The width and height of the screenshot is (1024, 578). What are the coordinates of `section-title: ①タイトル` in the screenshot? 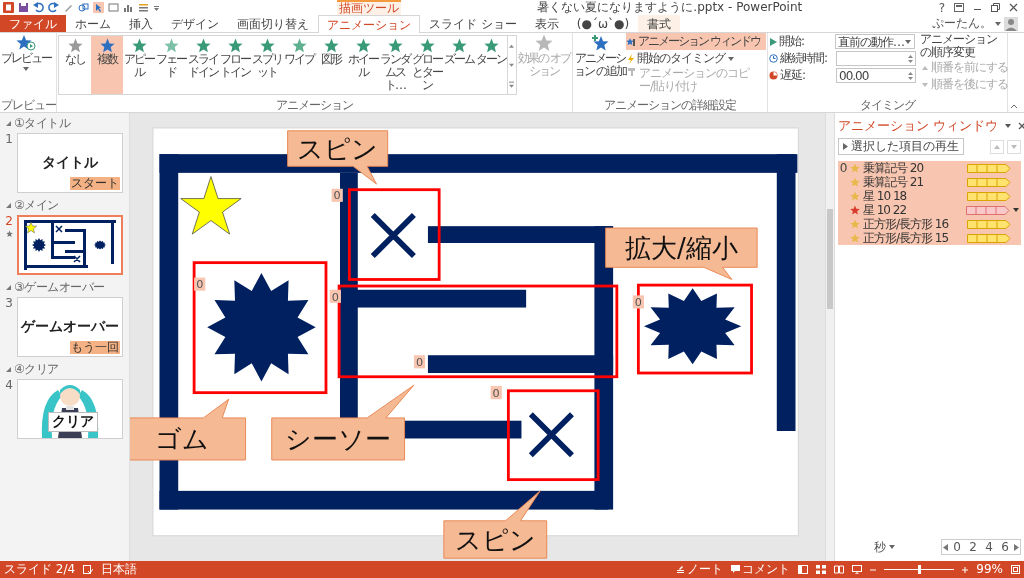 It's located at (42, 123).